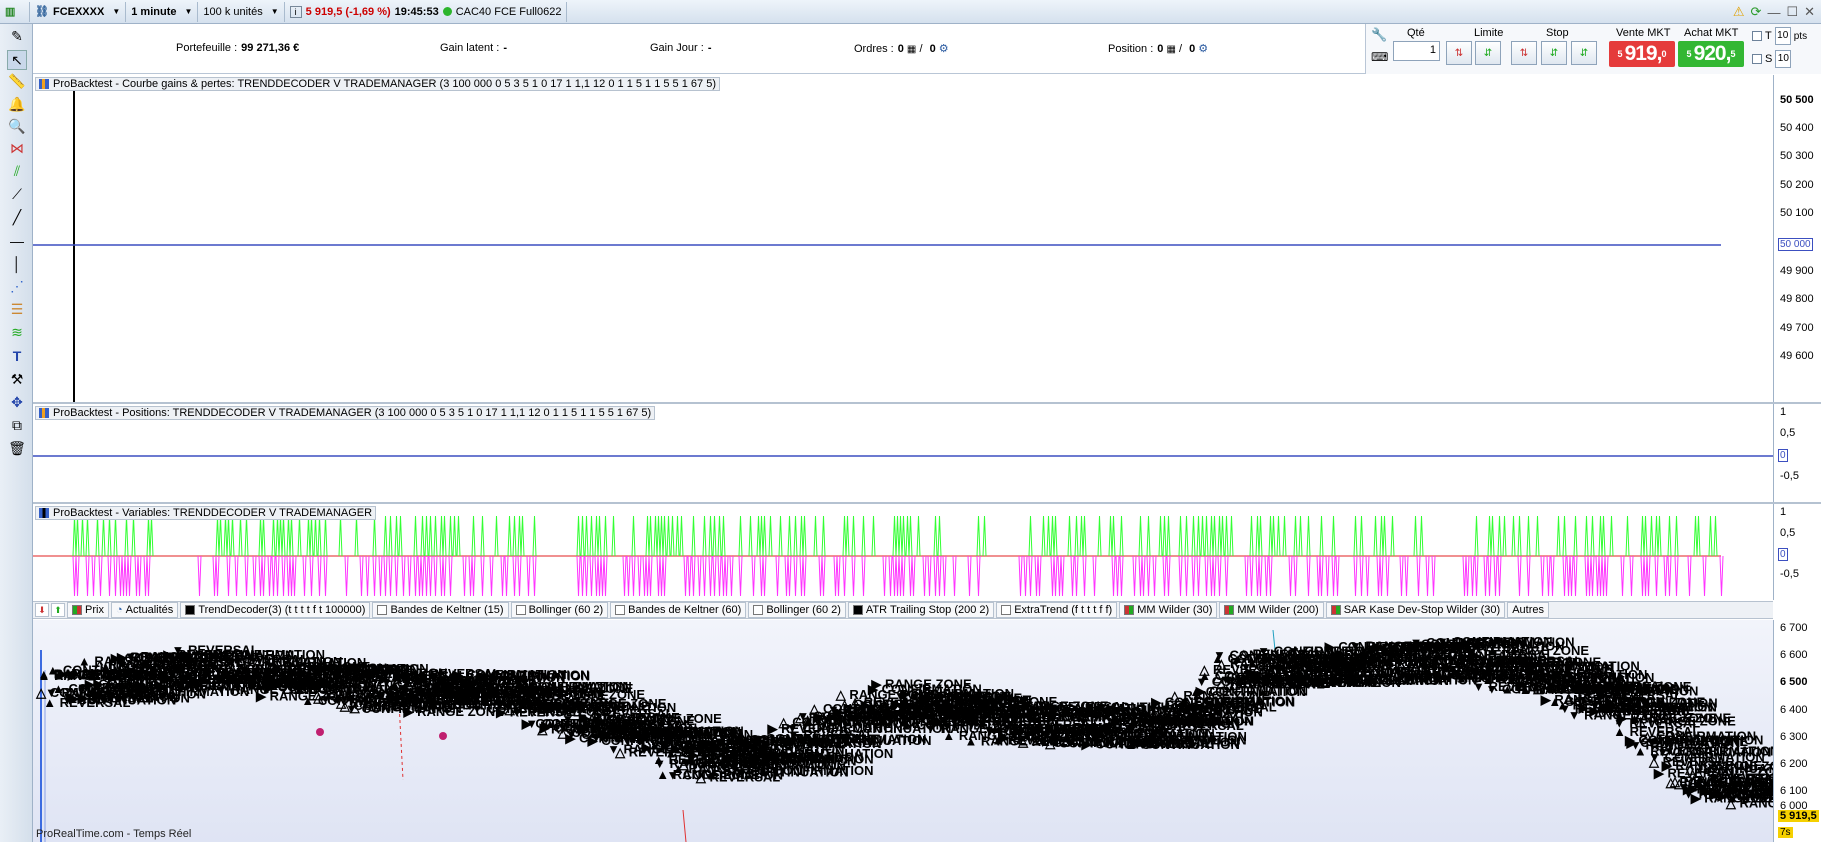  Describe the element at coordinates (17, 36) in the screenshot. I see `pencil-icon: ✎` at that location.